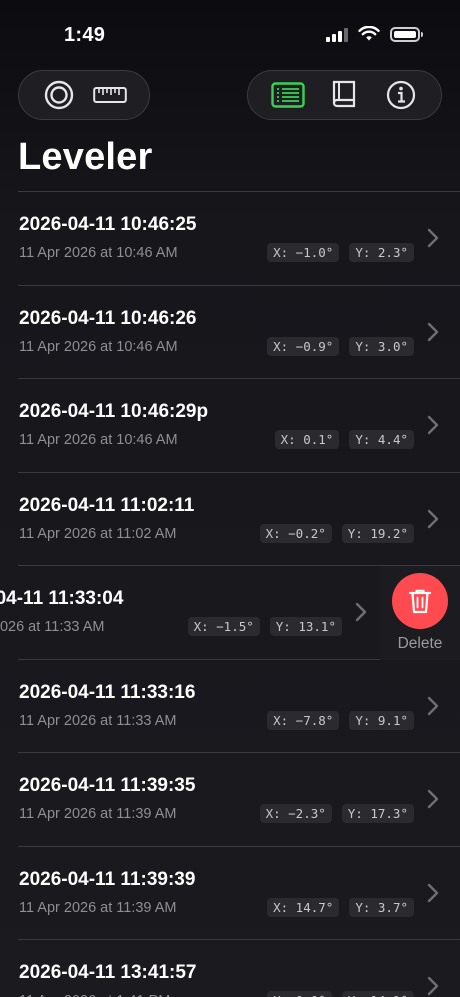 The width and height of the screenshot is (460, 997). Describe the element at coordinates (303, 720) in the screenshot. I see `x-tilt-badge: X: −7.8°` at that location.